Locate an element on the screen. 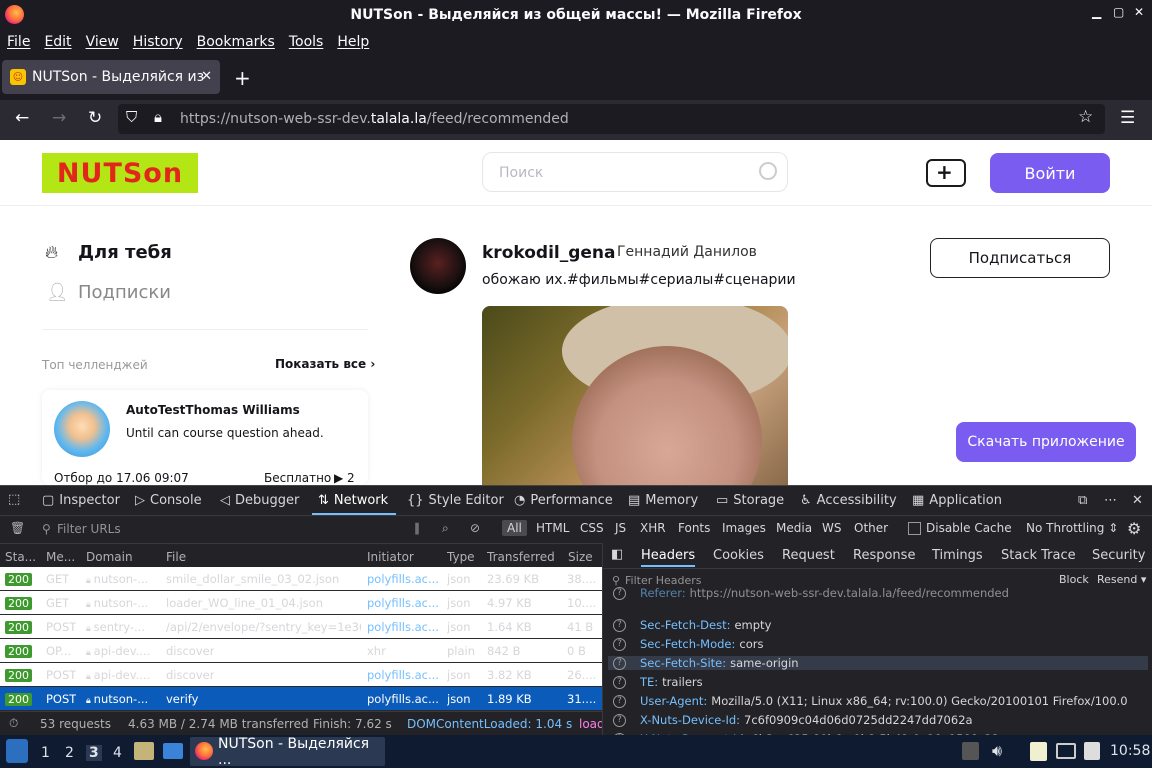 This screenshot has height=768, width=1152. nav-for-you: Для тебя is located at coordinates (125, 252).